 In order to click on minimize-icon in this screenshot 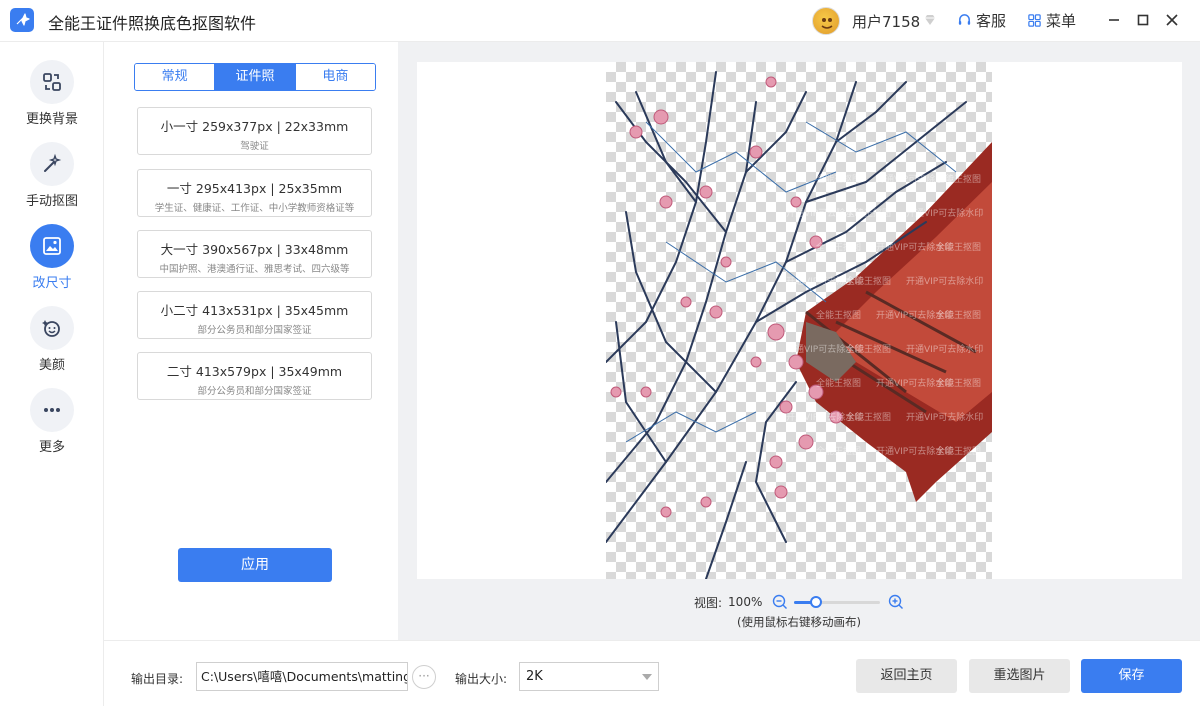, I will do `click(1114, 20)`.